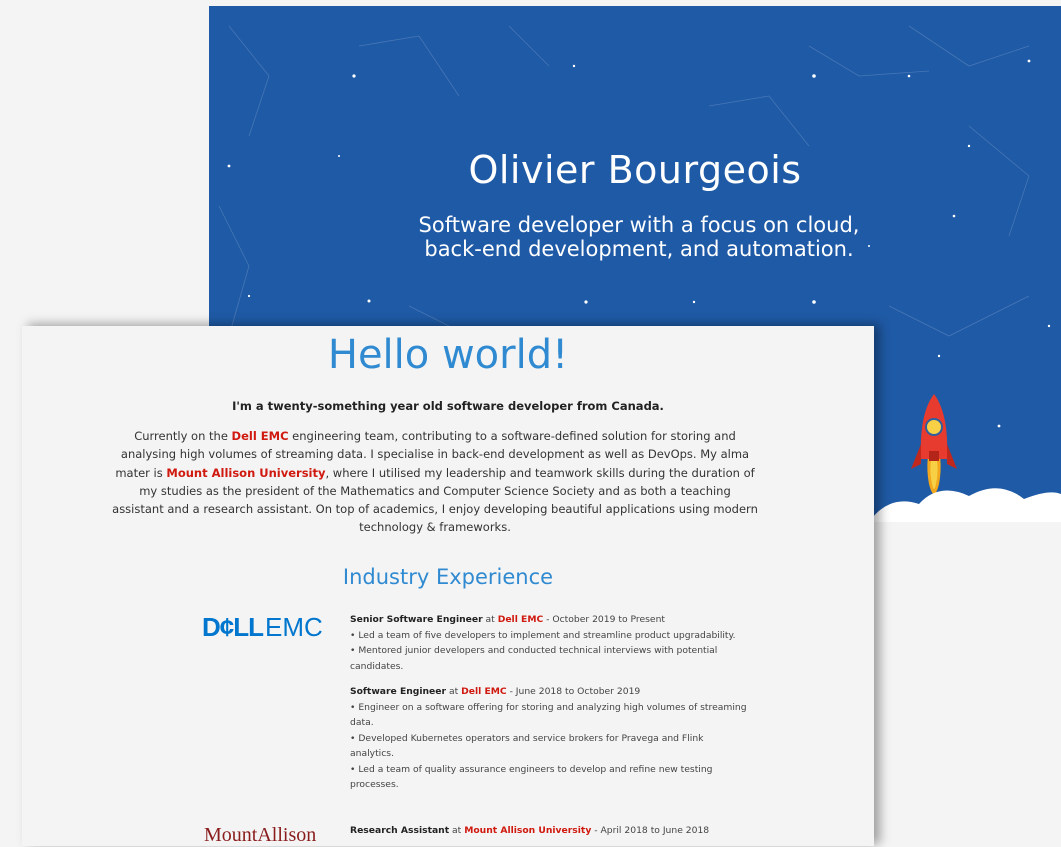 The width and height of the screenshot is (1061, 847). What do you see at coordinates (448, 577) in the screenshot?
I see `experience-heading: Industry Experience` at bounding box center [448, 577].